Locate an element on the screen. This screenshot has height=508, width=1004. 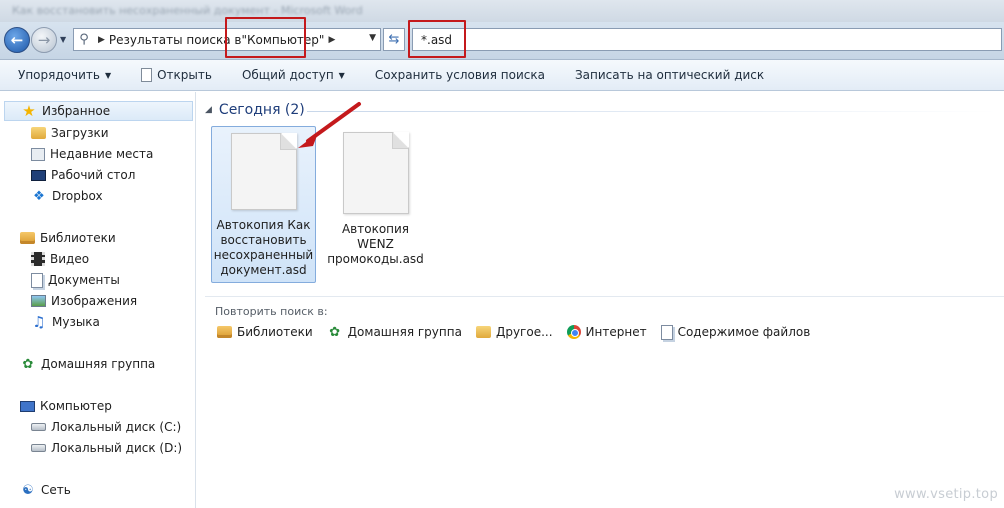
sidebar-item-downloads: Загрузки is located at coordinates (70, 133).